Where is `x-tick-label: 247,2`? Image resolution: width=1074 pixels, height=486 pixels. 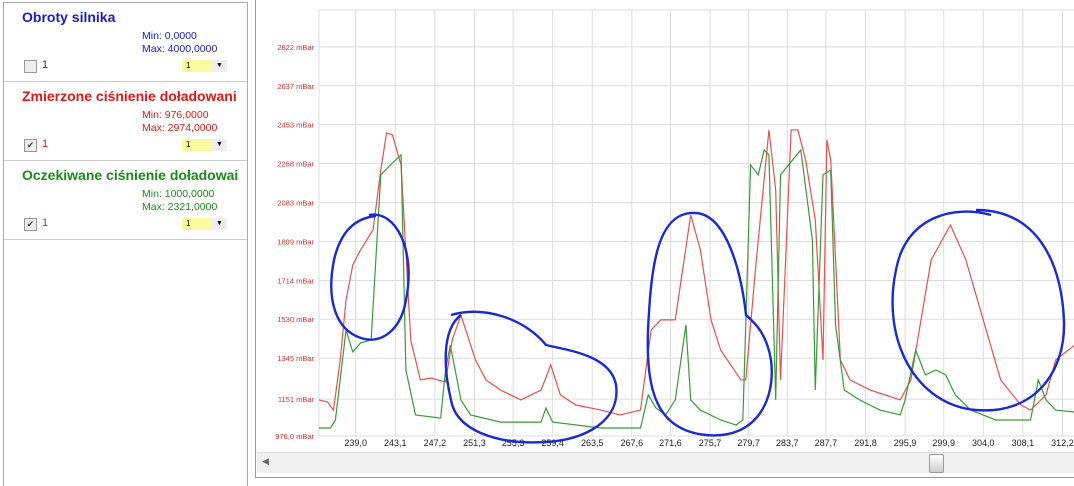 x-tick-label: 247,2 is located at coordinates (435, 443).